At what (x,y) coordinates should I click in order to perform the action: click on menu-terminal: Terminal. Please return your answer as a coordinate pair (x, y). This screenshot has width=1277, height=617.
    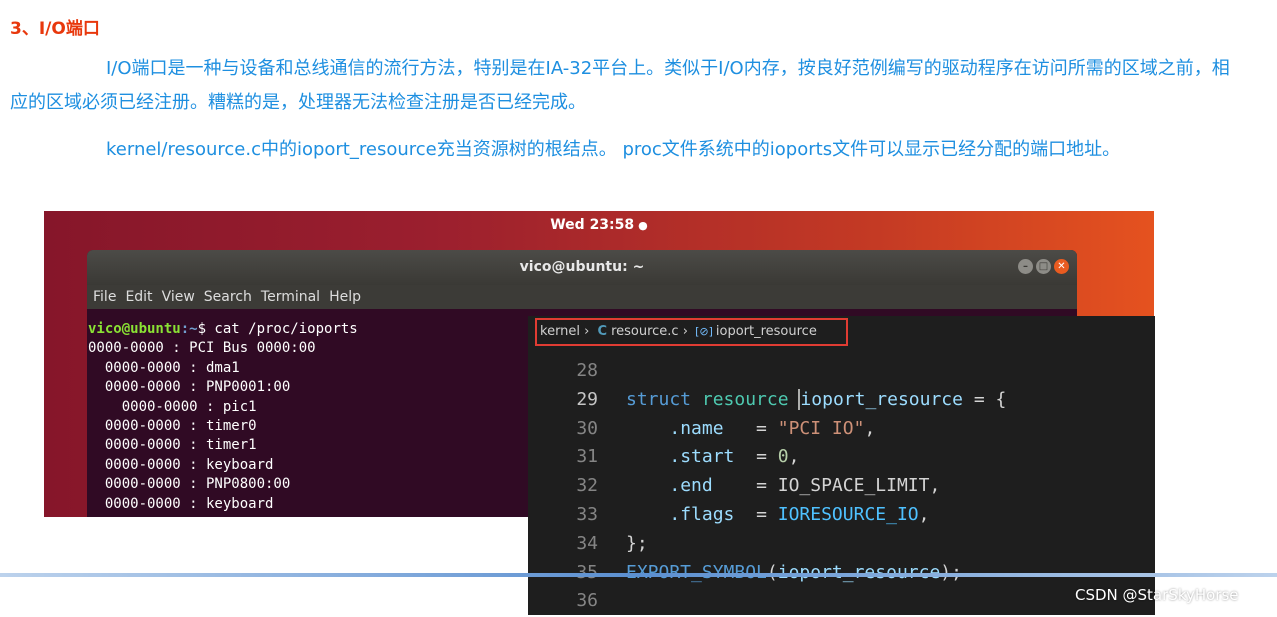
    Looking at the image, I should click on (290, 297).